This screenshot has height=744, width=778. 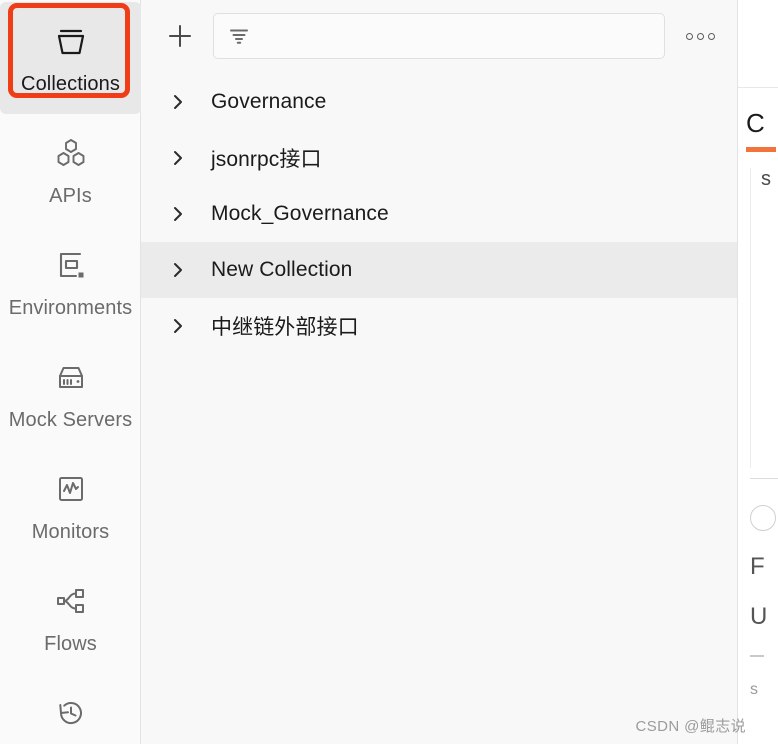 What do you see at coordinates (70, 83) in the screenshot?
I see `sidebar-item-label: Collections` at bounding box center [70, 83].